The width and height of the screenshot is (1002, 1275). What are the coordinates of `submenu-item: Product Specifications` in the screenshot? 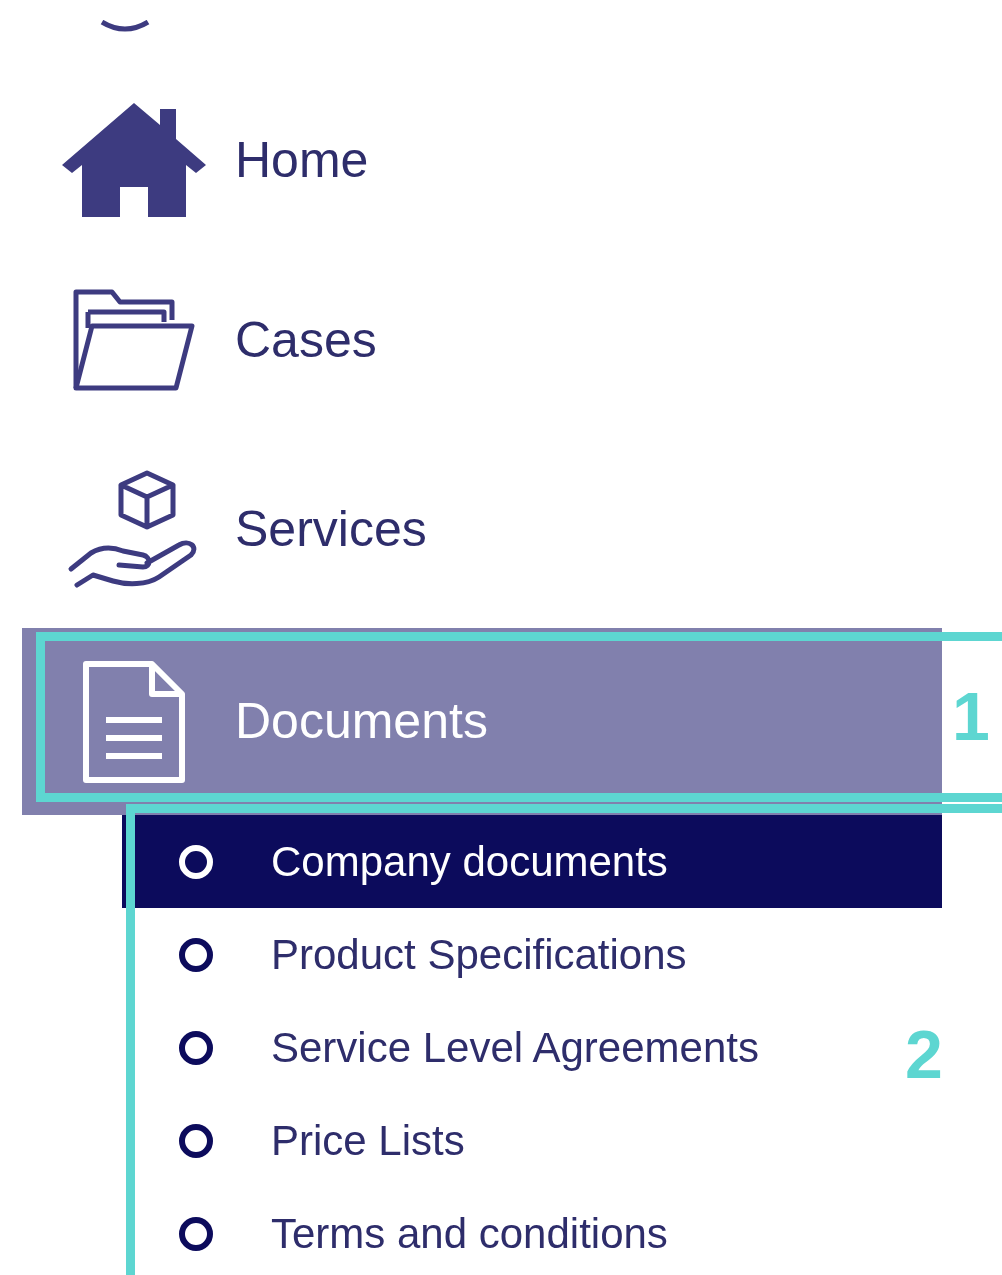 It's located at (408, 954).